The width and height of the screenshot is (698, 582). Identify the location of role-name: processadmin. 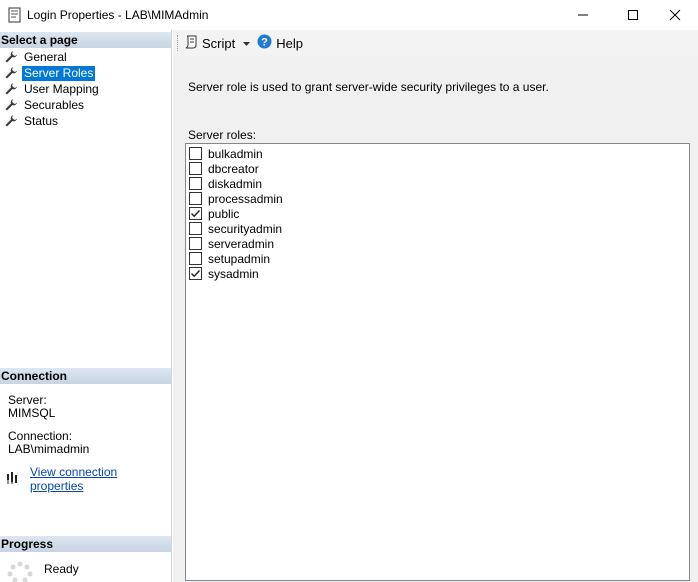
(245, 198).